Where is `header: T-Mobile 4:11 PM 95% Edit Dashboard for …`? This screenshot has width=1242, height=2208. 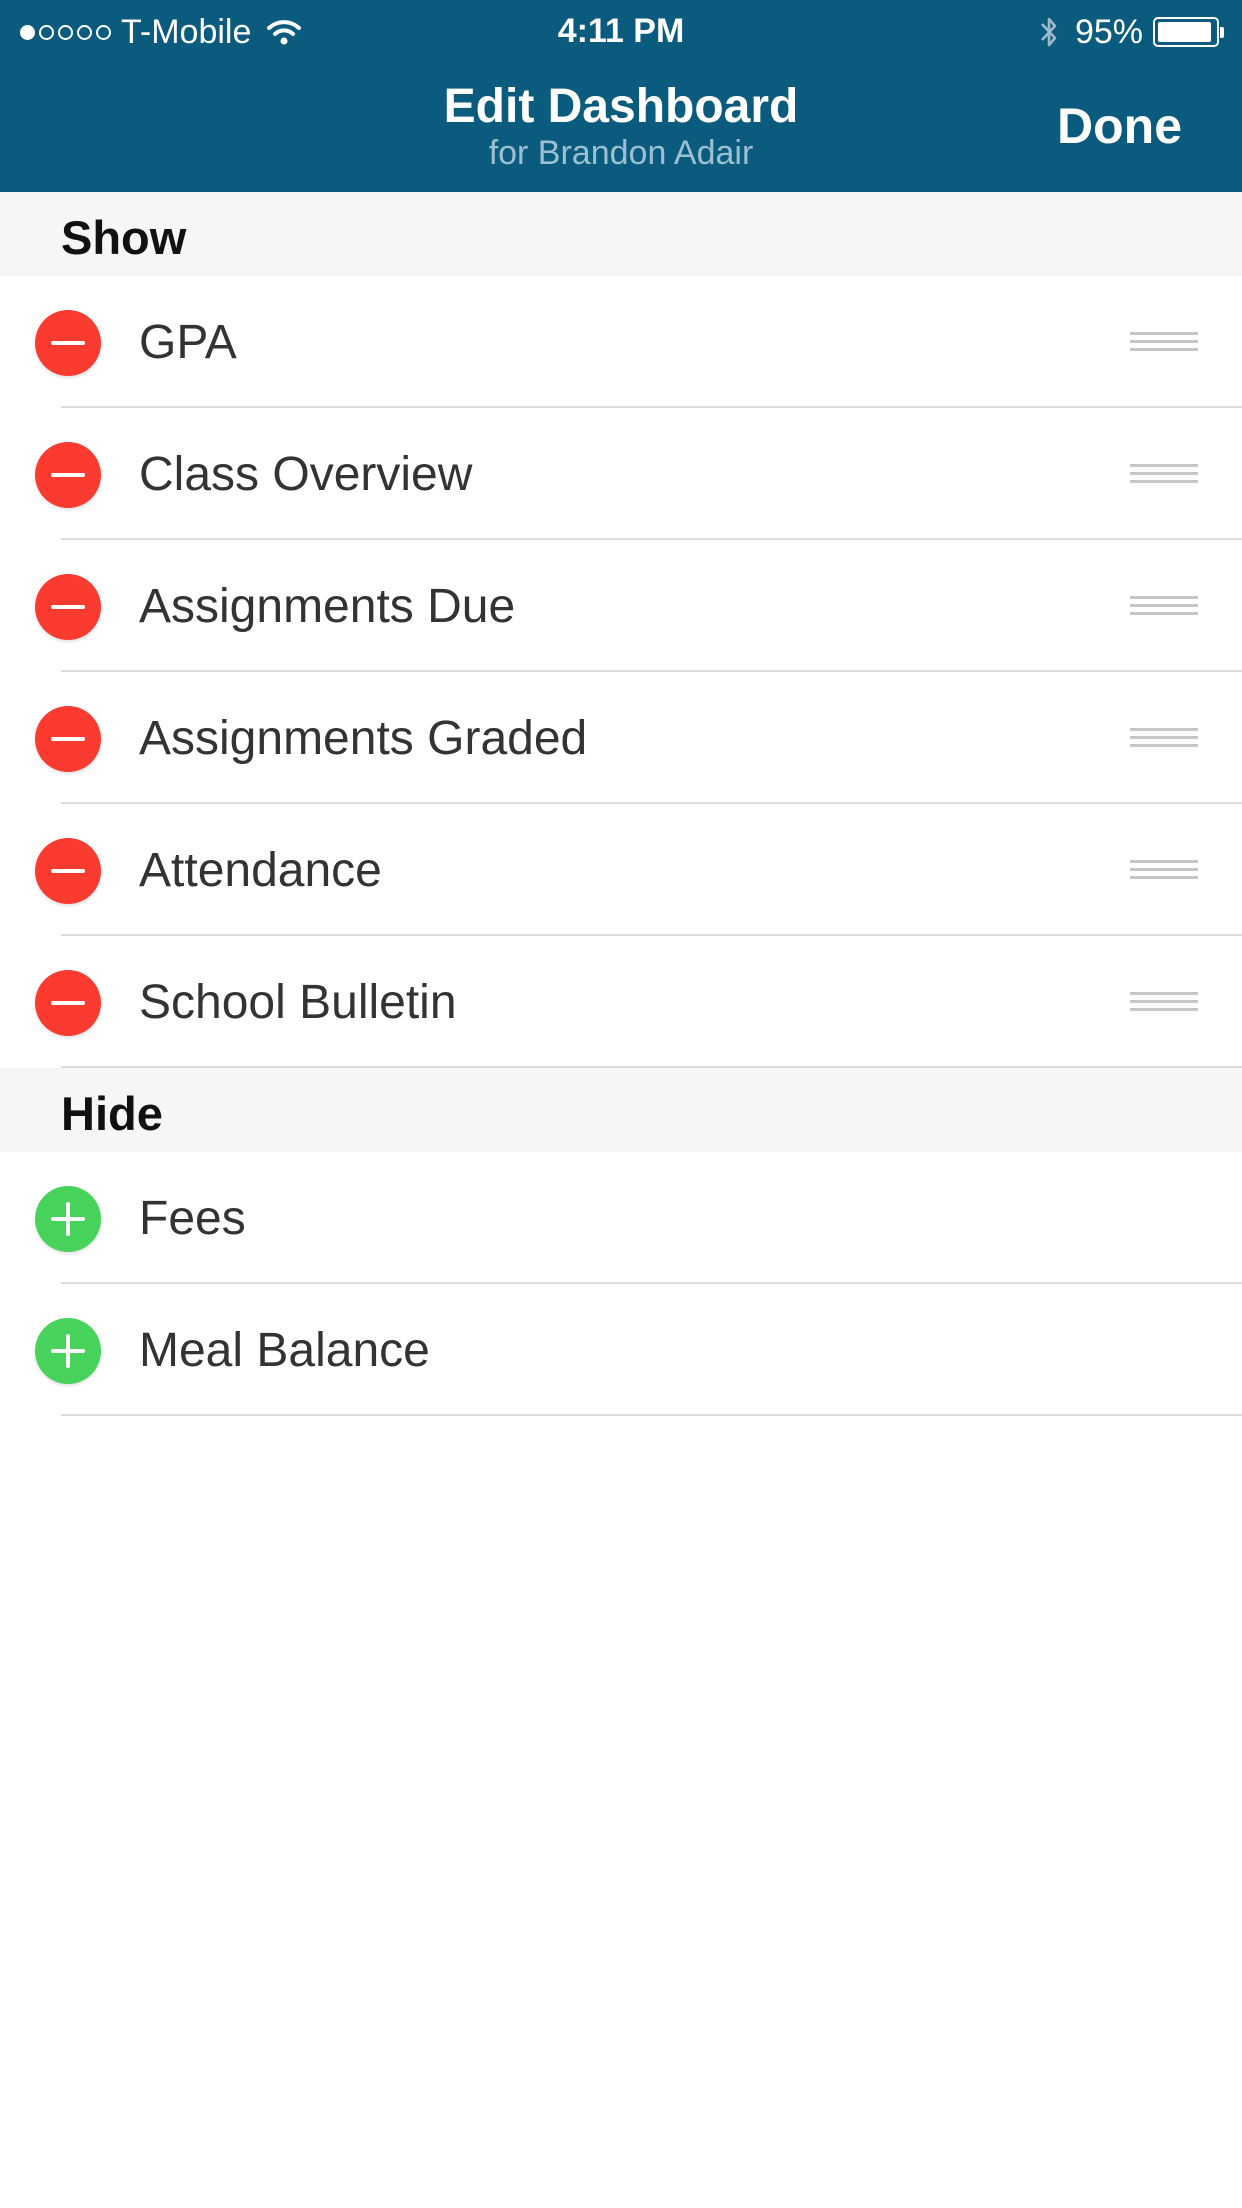
header: T-Mobile 4:11 PM 95% Edit Dashboard for … is located at coordinates (621, 96).